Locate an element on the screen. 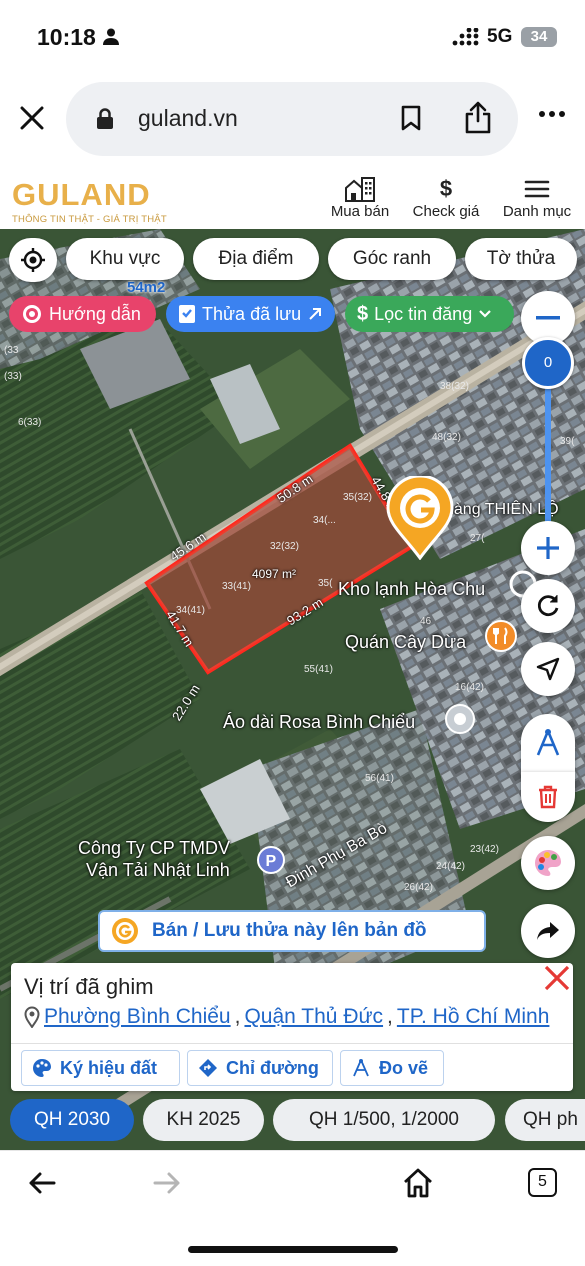 This screenshot has height=1266, width=585. svg-text: 27( is located at coordinates (477, 538).